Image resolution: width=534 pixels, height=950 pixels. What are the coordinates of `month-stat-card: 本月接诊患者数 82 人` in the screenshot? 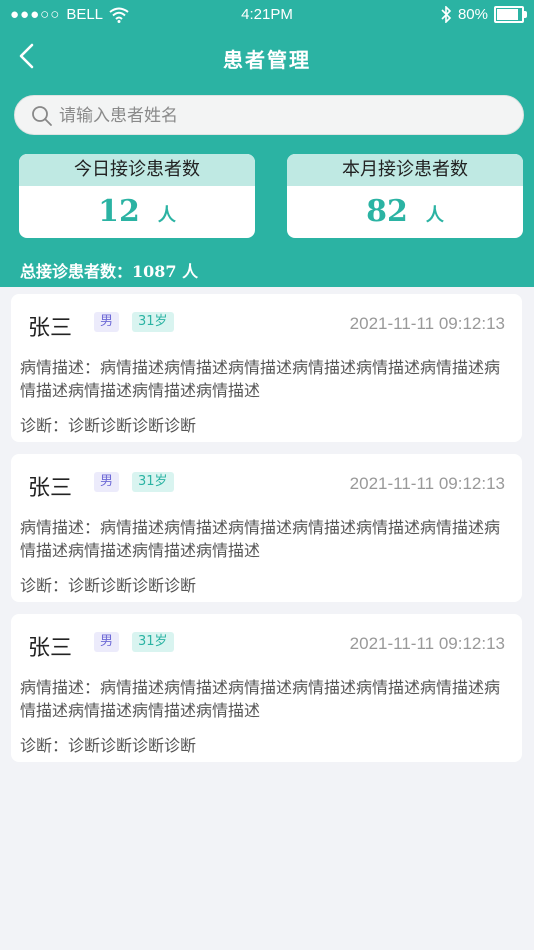 It's located at (405, 196).